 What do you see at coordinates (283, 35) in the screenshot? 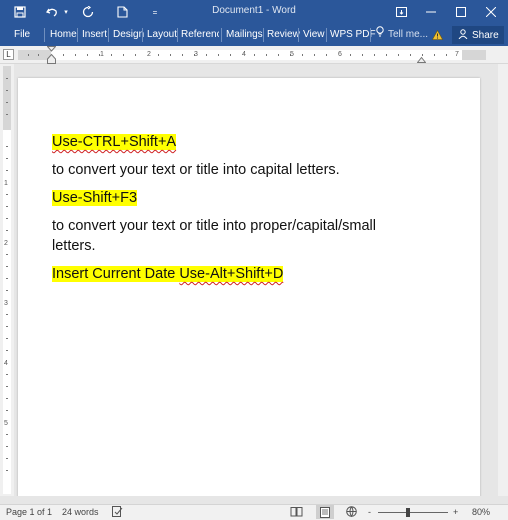
I see `tab-review: Review` at bounding box center [283, 35].